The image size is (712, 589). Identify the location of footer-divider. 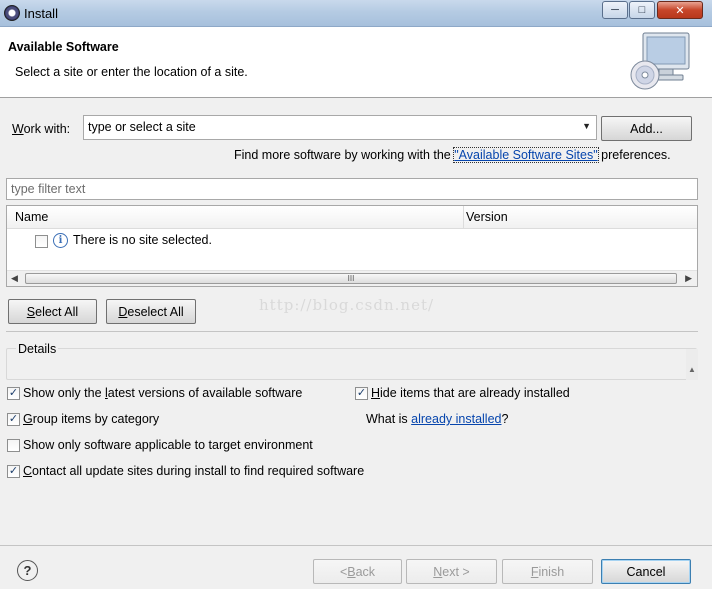
(356, 545).